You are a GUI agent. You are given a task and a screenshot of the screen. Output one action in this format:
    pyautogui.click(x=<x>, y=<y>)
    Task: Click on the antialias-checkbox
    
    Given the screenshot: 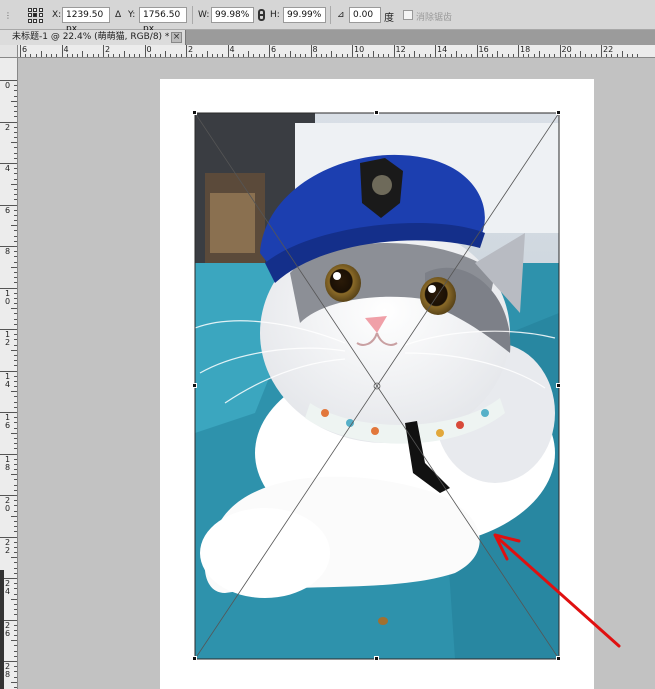 What is the action you would take?
    pyautogui.click(x=408, y=15)
    